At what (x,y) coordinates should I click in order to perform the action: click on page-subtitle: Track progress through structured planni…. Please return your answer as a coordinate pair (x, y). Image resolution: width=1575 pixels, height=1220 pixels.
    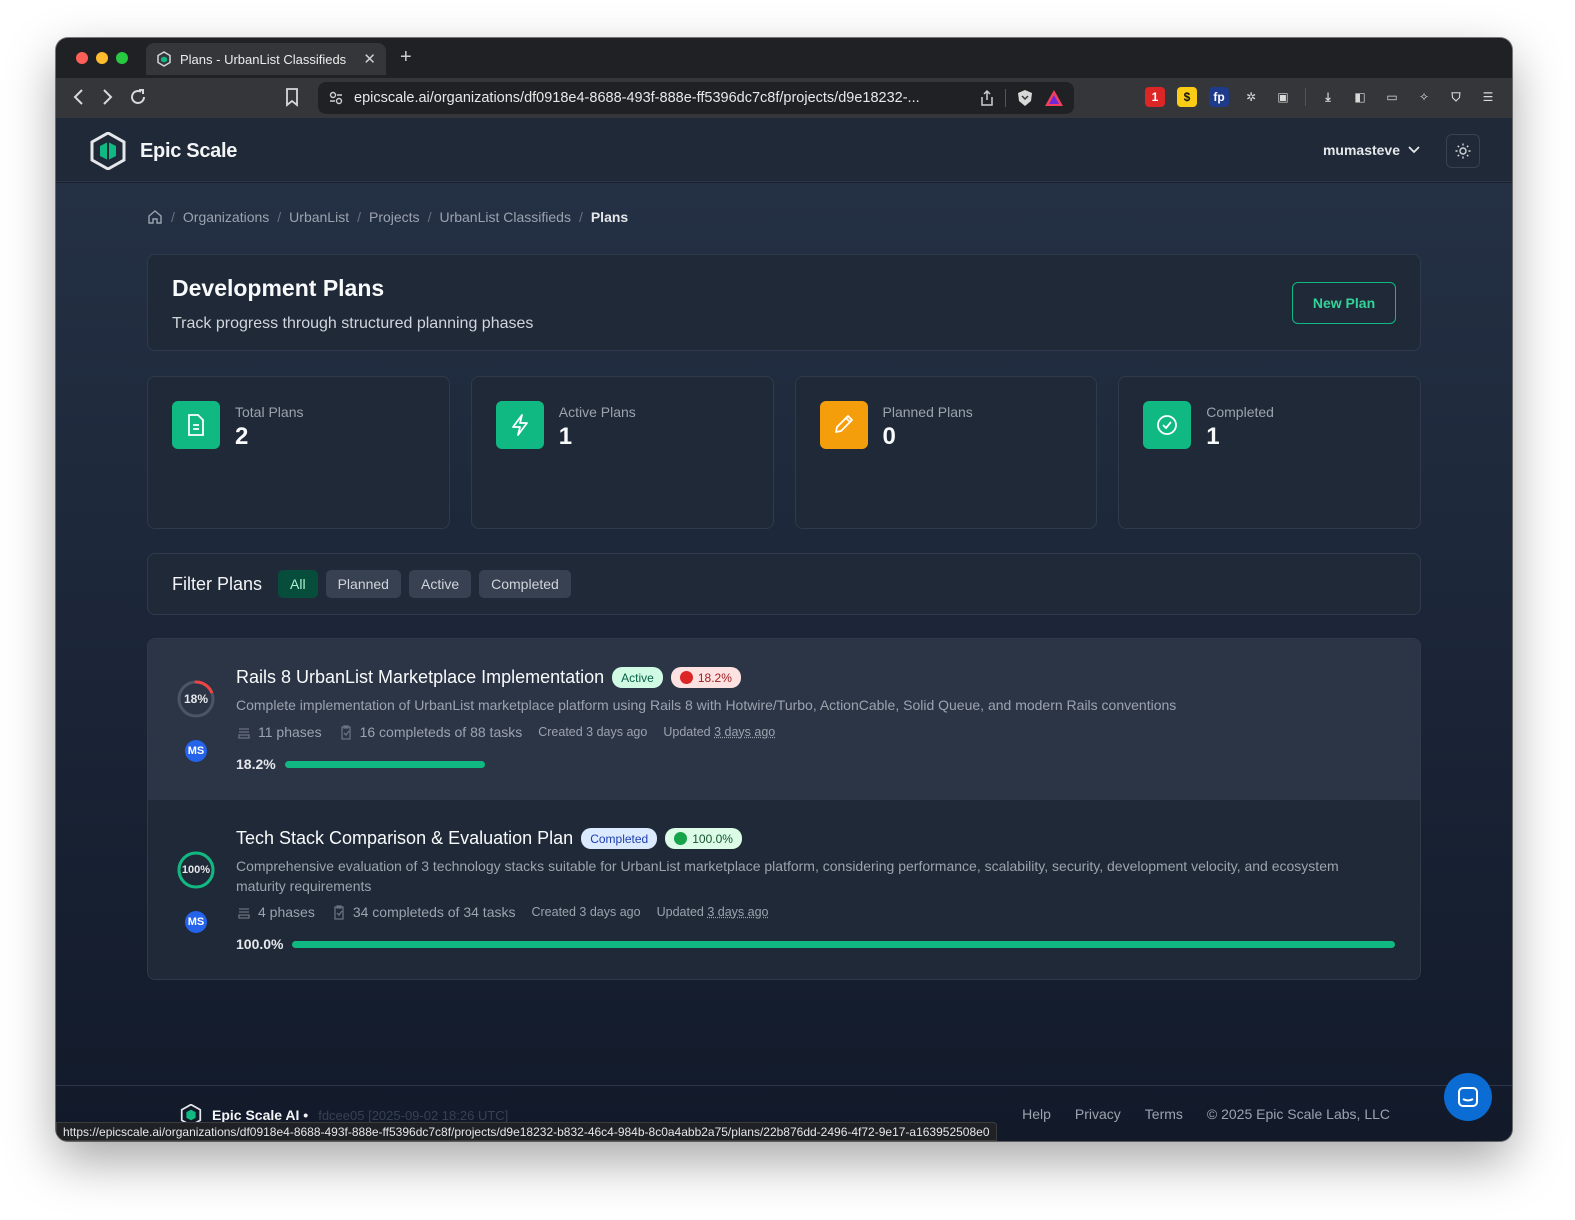
    Looking at the image, I should click on (353, 323).